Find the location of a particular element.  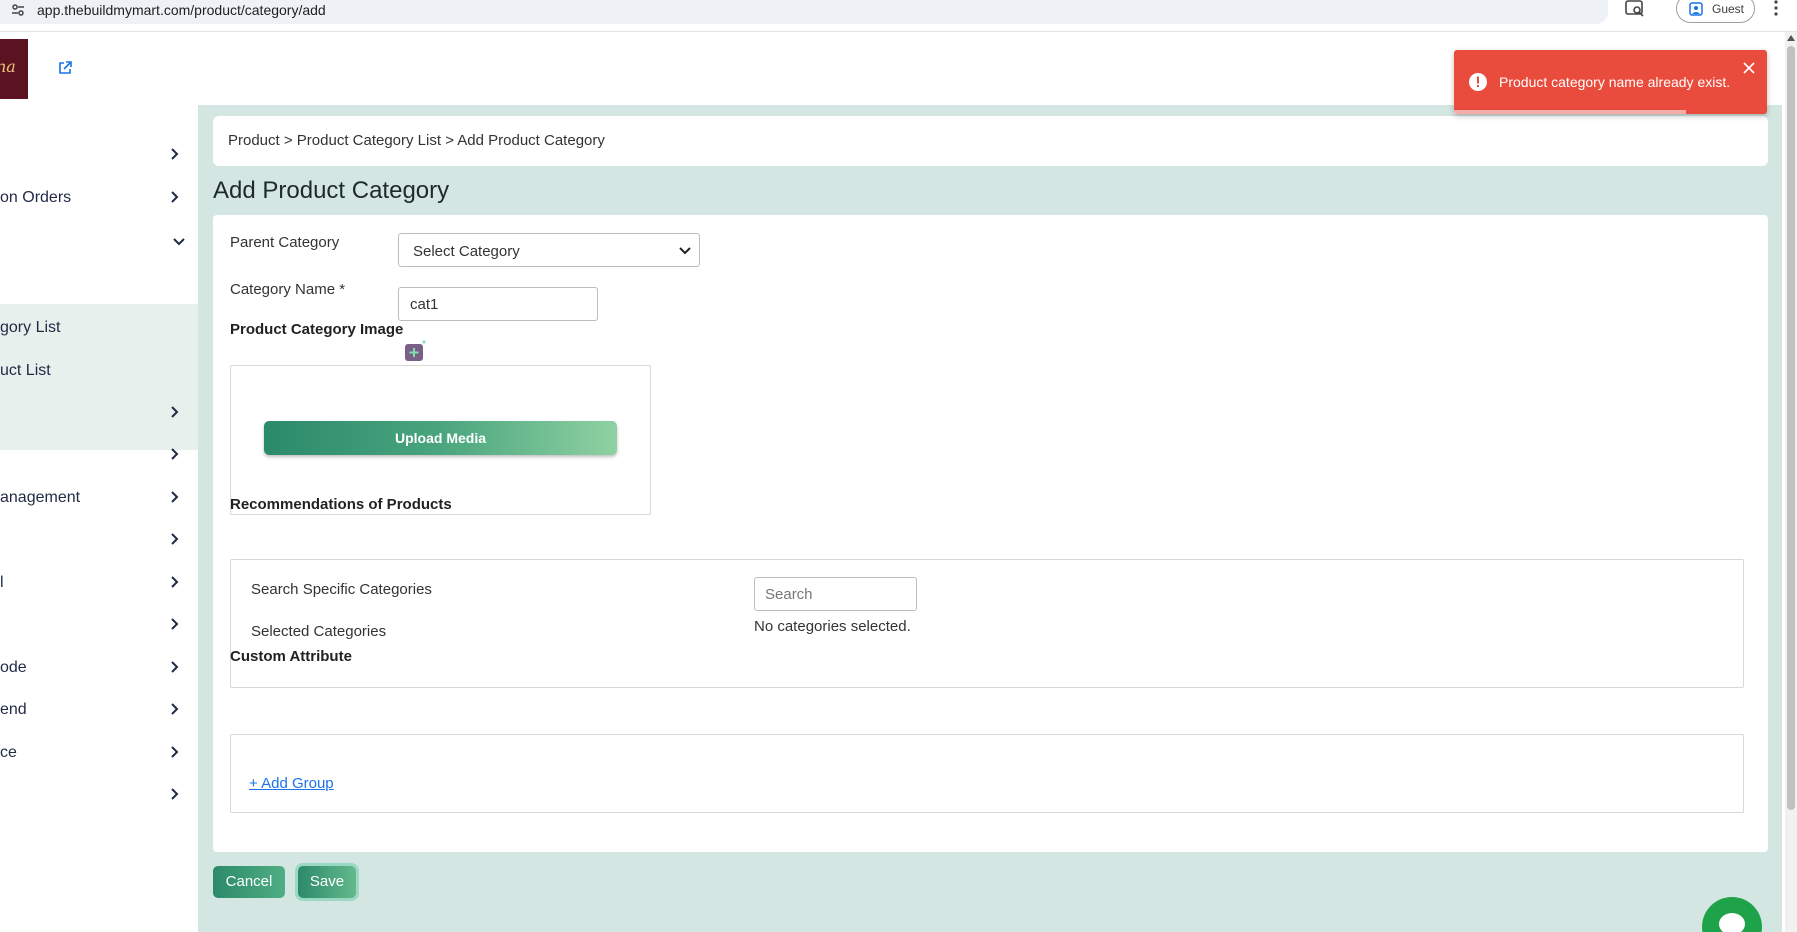

parent-category-label: Parent Category is located at coordinates (285, 242).